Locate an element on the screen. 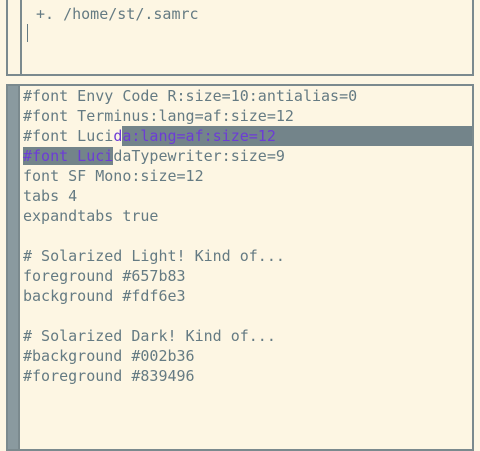  body-scrollbar is located at coordinates (14, 267).